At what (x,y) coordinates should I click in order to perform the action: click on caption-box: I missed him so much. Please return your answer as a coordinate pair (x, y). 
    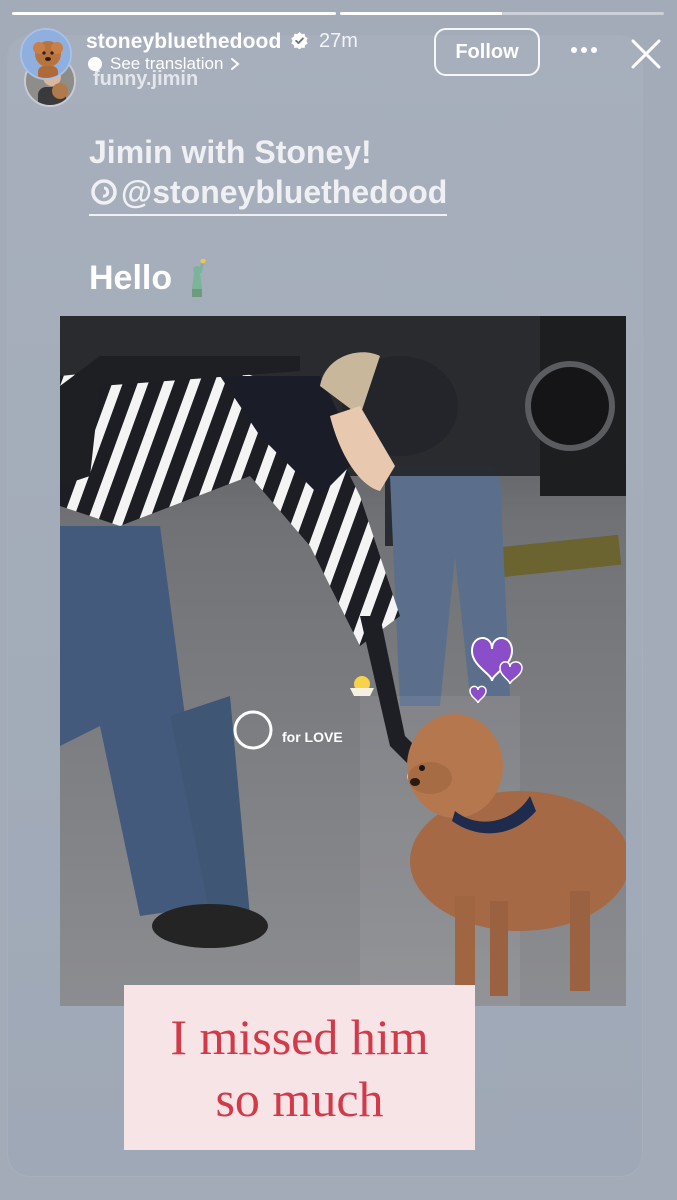
    Looking at the image, I should click on (299, 1067).